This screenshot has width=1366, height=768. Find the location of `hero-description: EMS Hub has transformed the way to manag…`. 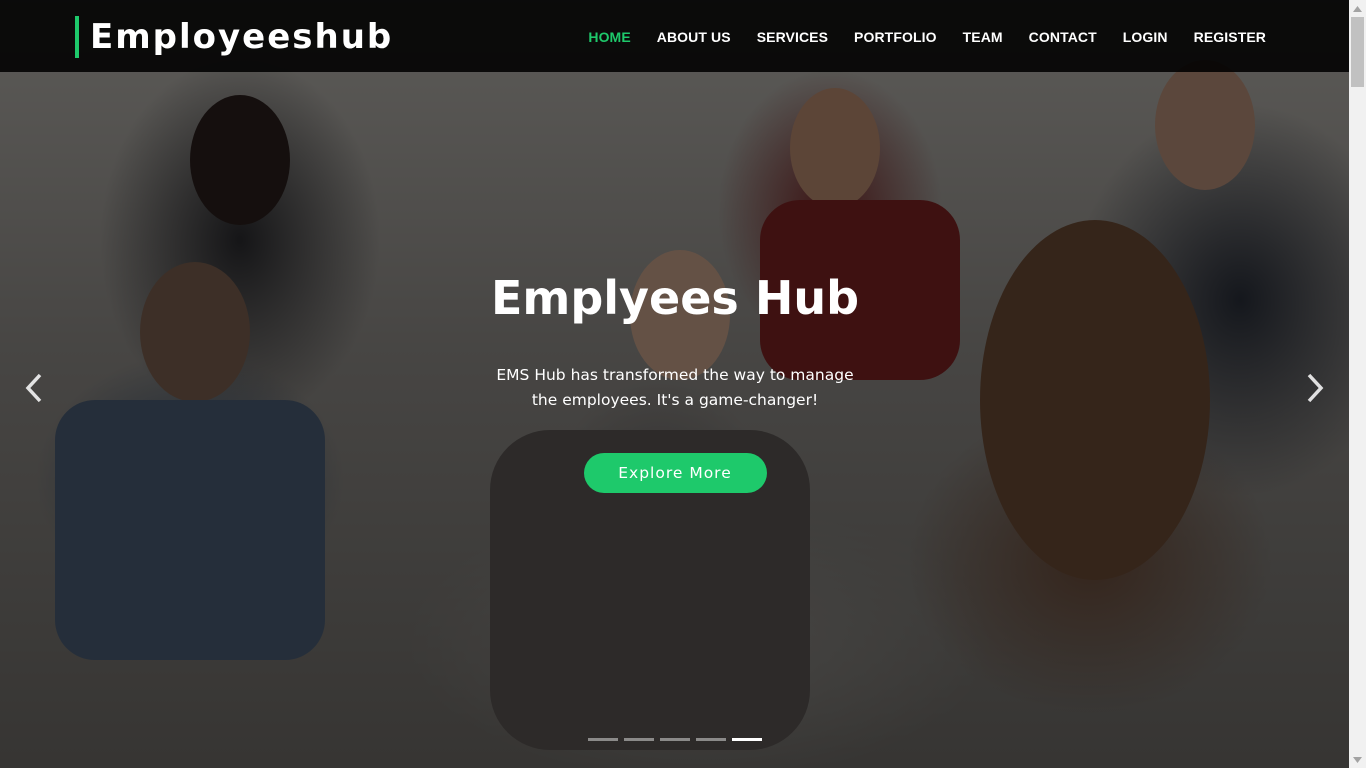

hero-description: EMS Hub has transformed the way to manag… is located at coordinates (675, 387).